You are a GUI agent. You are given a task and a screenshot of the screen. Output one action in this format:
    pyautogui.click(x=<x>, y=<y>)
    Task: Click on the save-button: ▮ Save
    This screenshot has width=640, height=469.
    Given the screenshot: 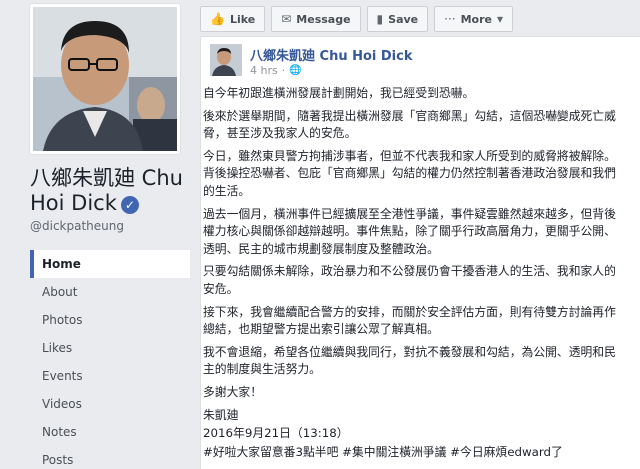 What is the action you would take?
    pyautogui.click(x=397, y=19)
    